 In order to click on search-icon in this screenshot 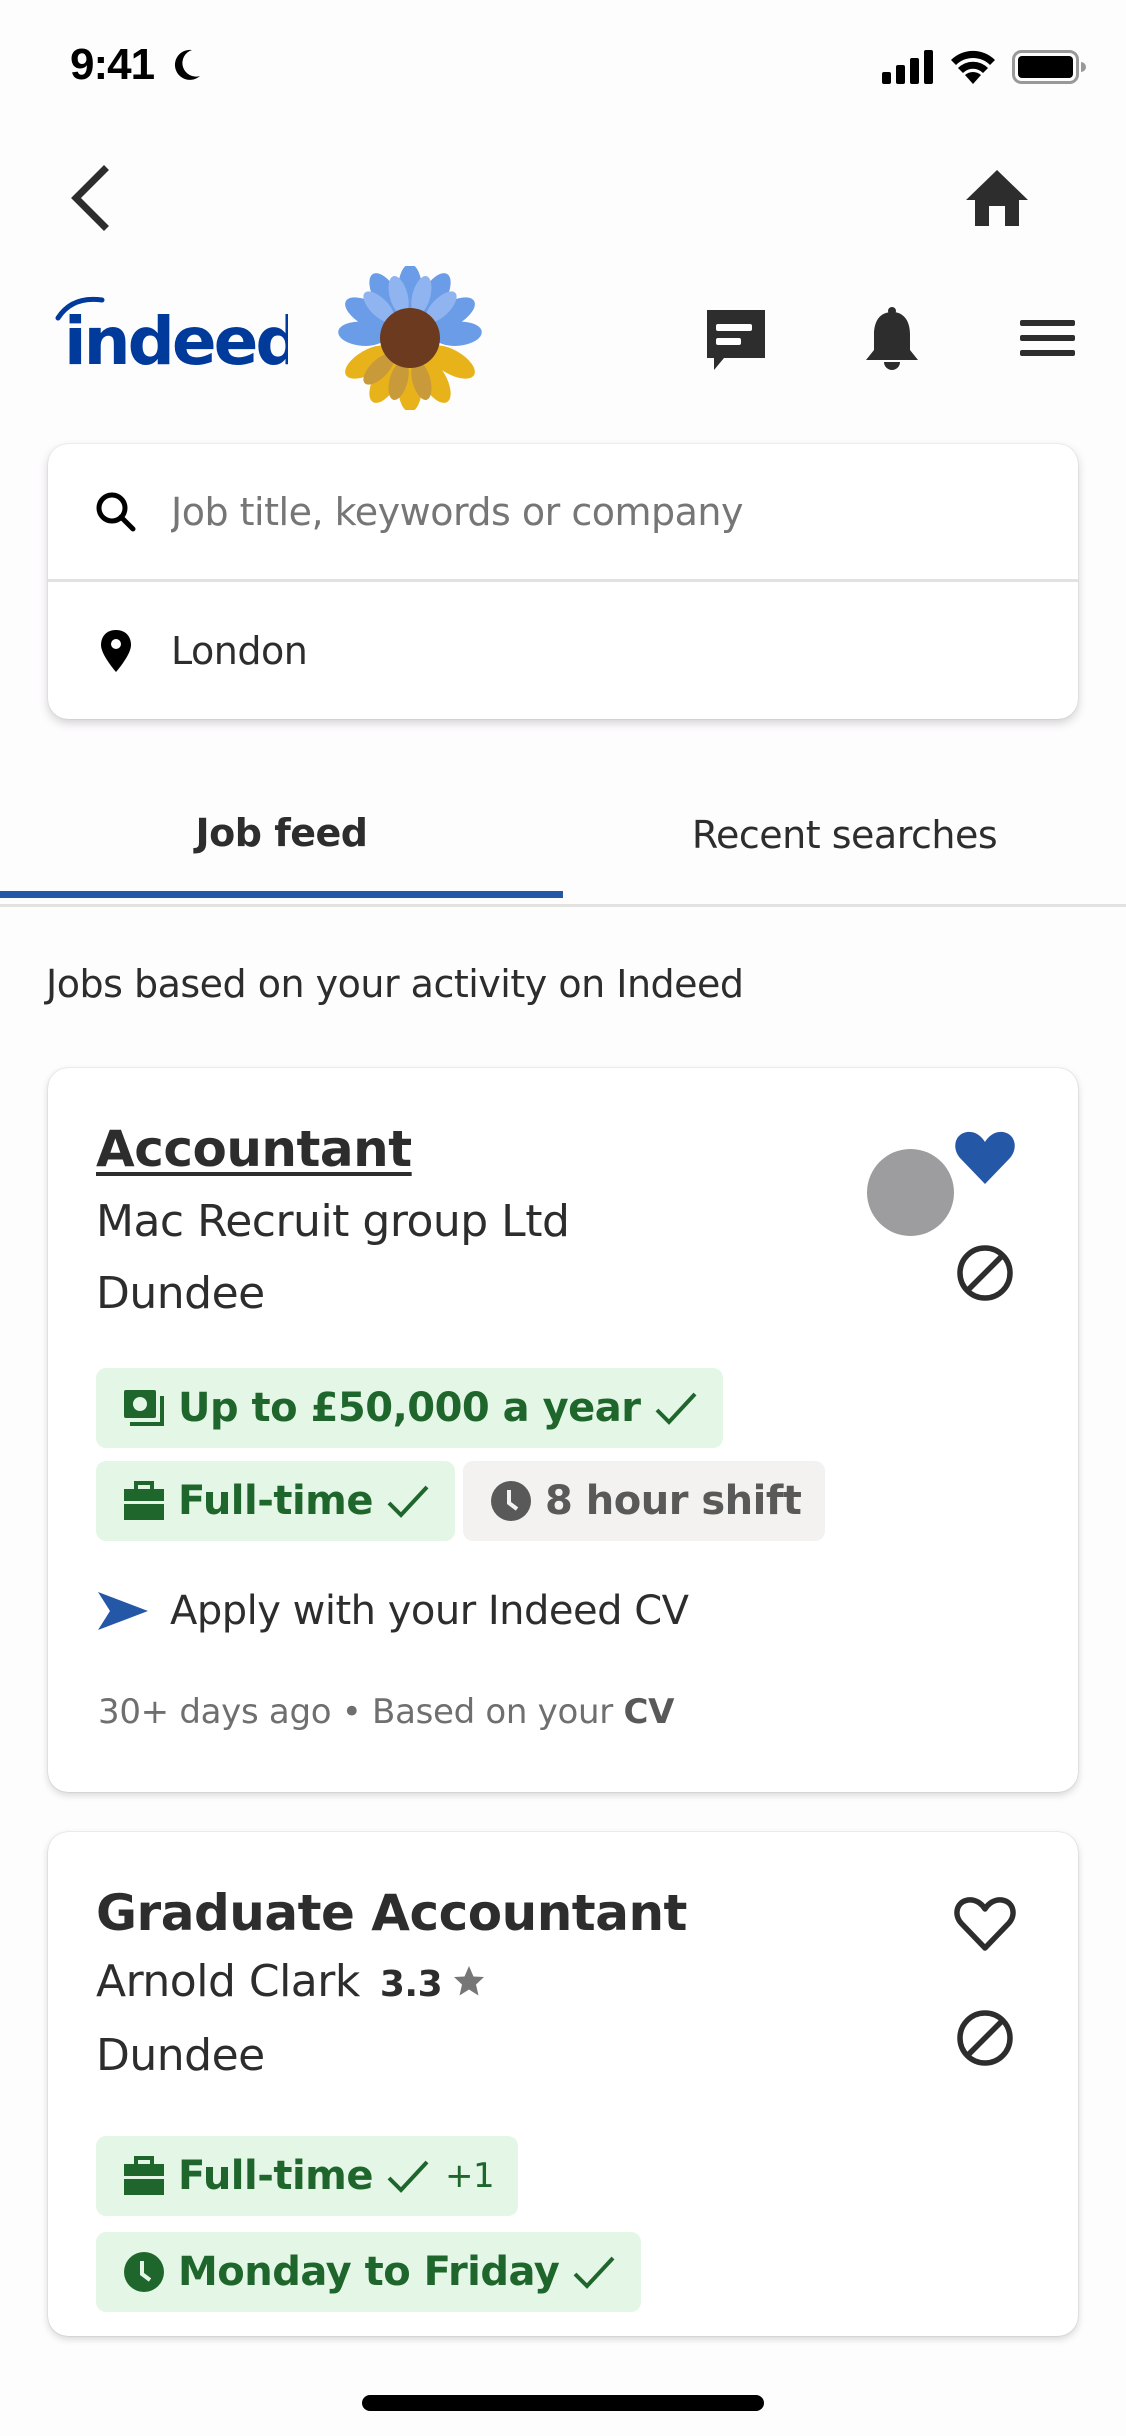, I will do `click(116, 511)`.